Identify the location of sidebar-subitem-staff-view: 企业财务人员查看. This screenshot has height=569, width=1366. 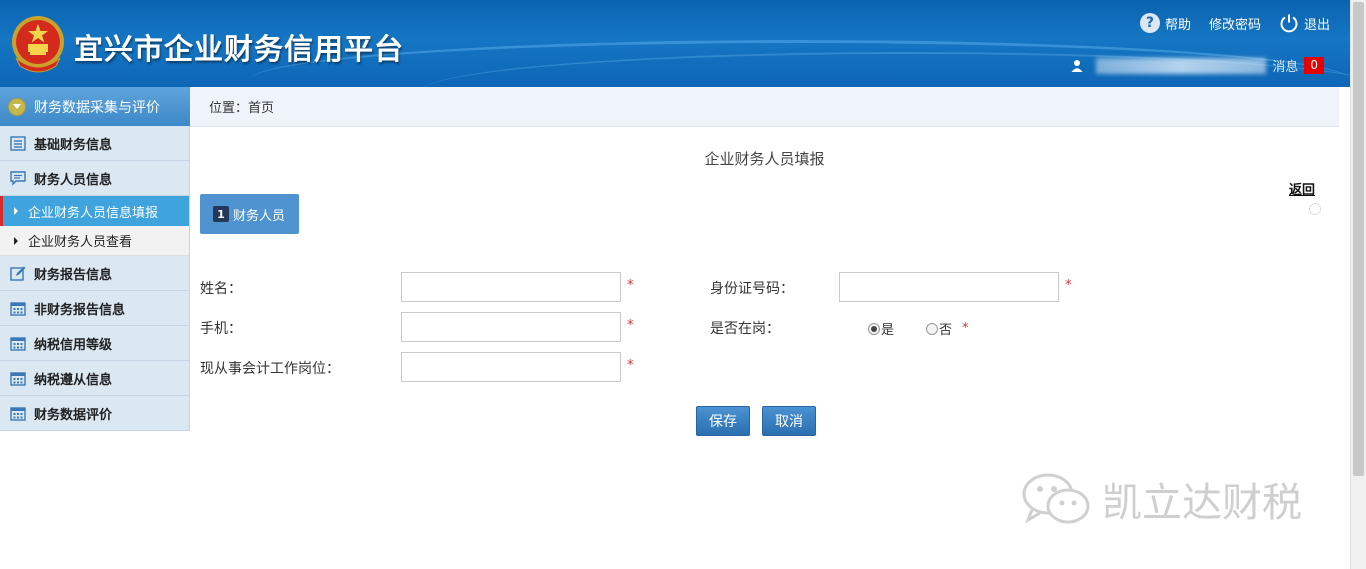
(95, 241).